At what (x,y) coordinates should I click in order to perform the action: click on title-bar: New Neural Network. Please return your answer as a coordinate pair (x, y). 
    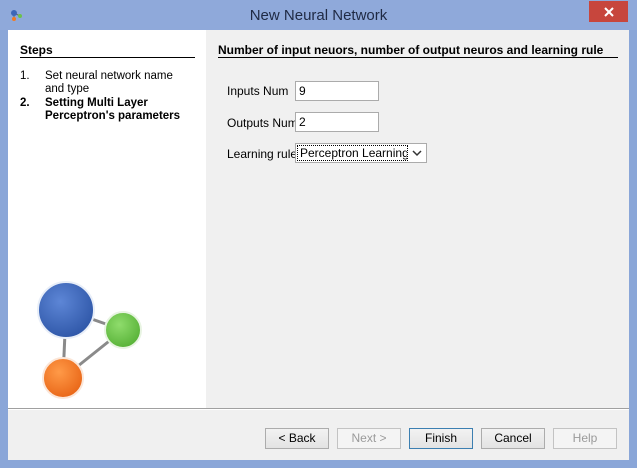
    Looking at the image, I should click on (318, 15).